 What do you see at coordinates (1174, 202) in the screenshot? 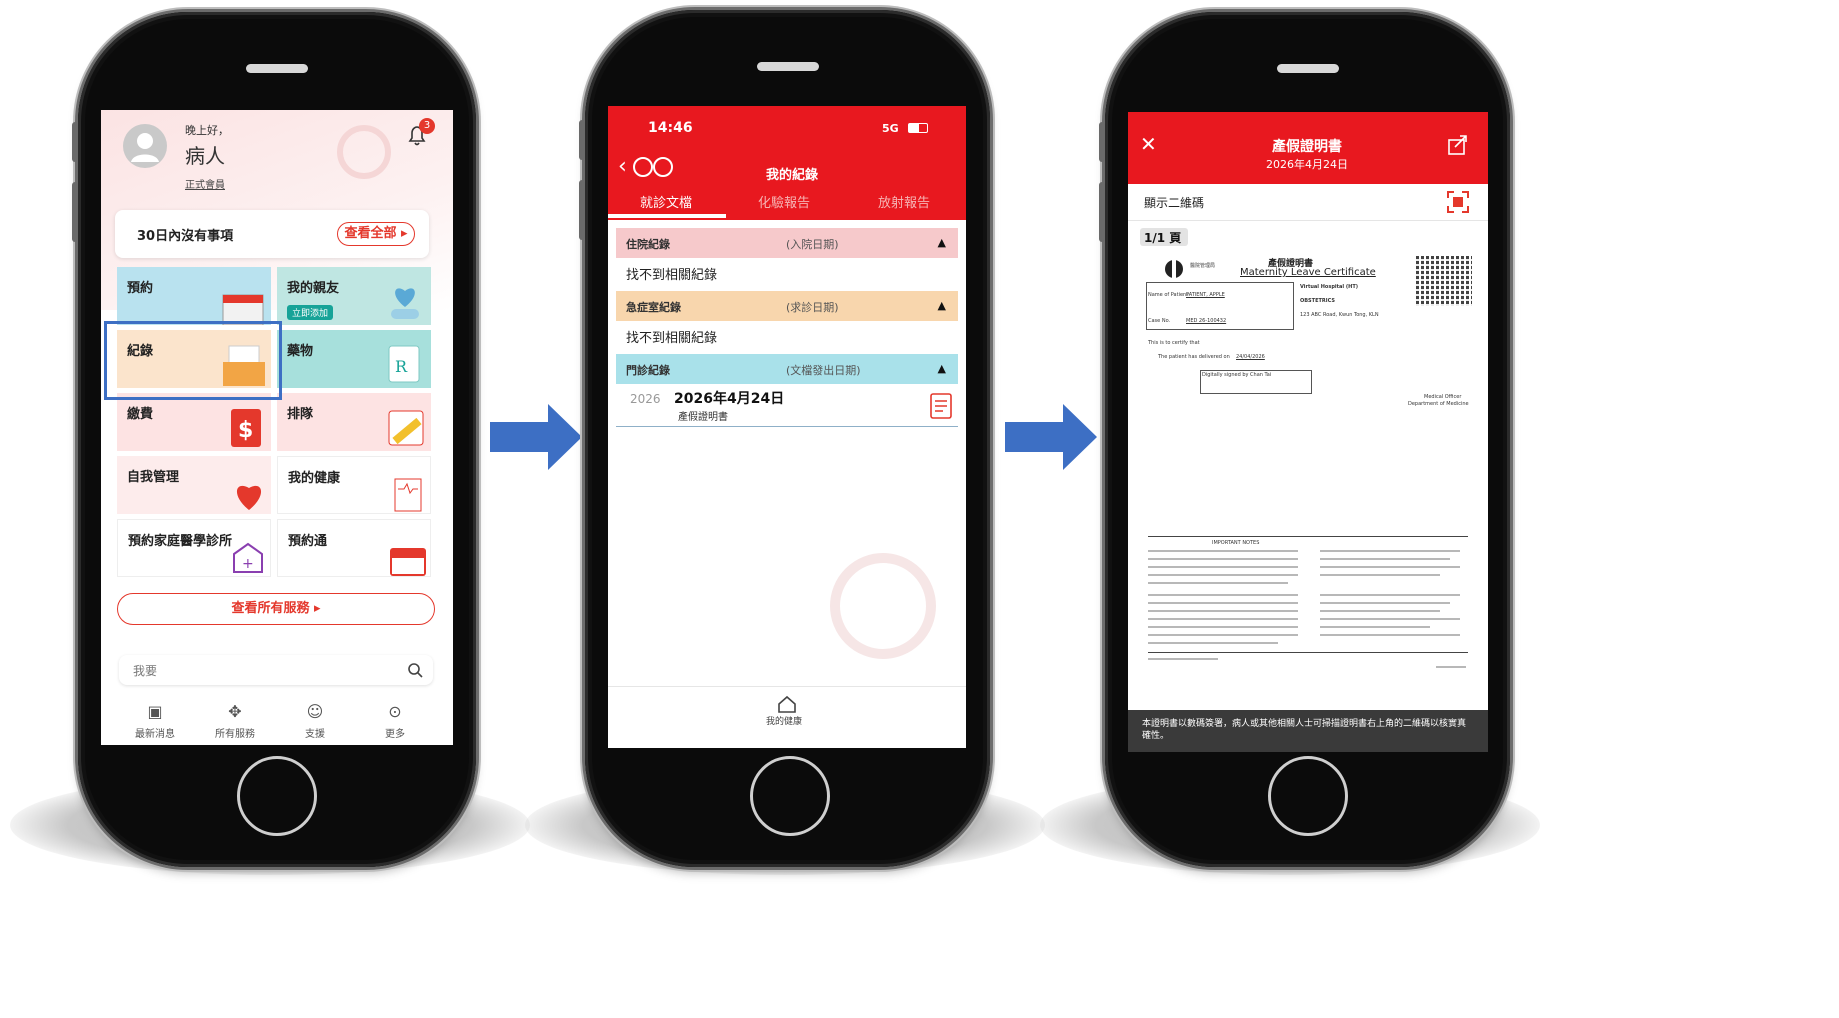
I see `show-qr-label: 顯示二維碼` at bounding box center [1174, 202].